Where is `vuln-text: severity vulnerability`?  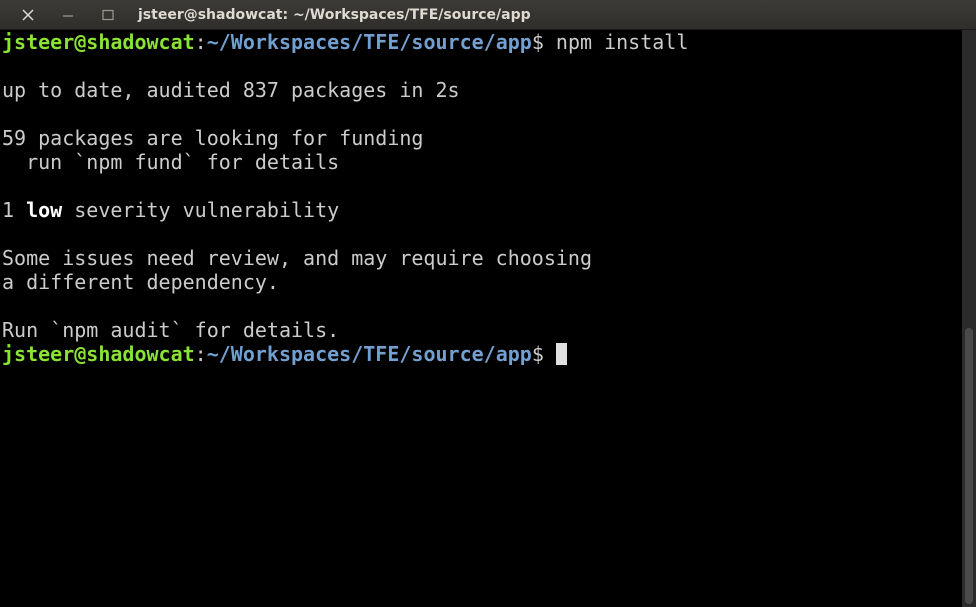
vuln-text: severity vulnerability is located at coordinates (201, 210).